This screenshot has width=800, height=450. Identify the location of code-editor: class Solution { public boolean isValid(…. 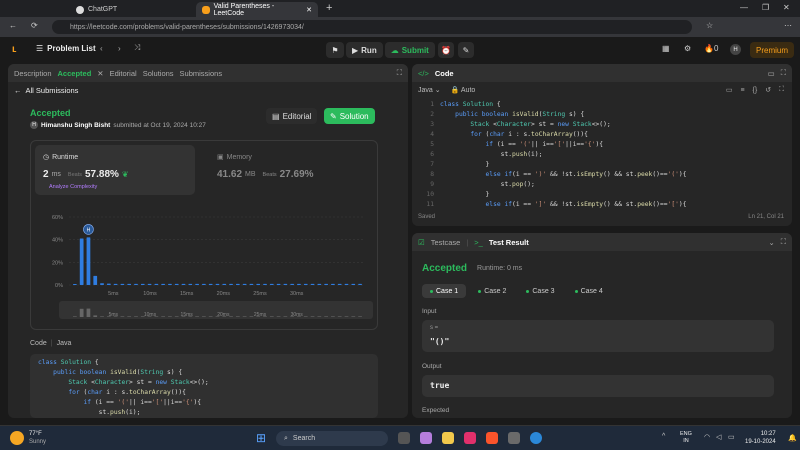
(563, 155).